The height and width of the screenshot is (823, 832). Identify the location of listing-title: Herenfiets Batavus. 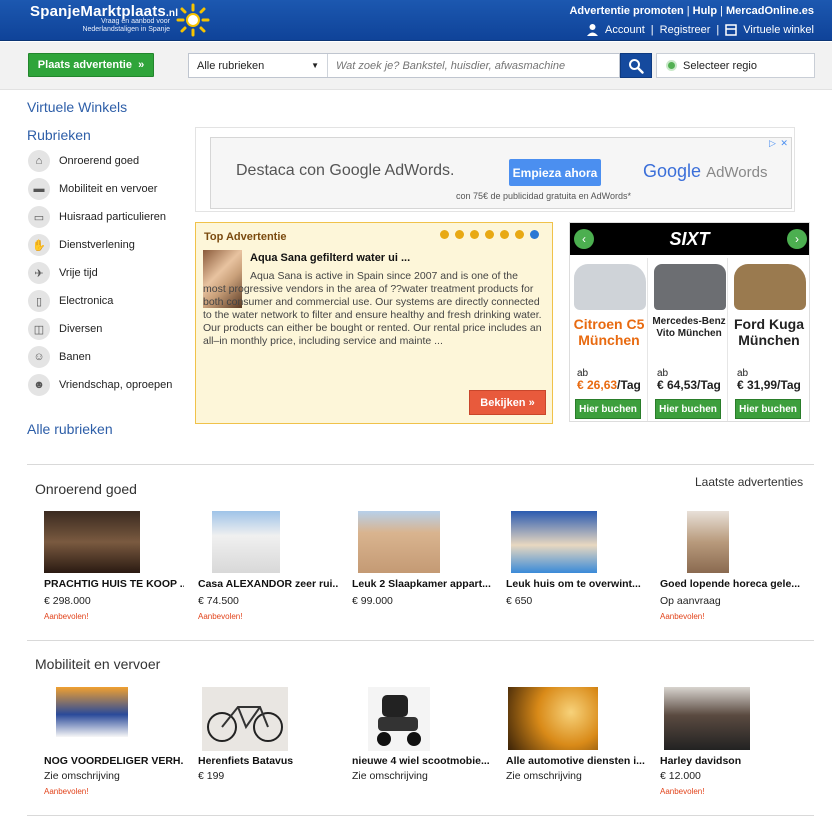
(268, 761).